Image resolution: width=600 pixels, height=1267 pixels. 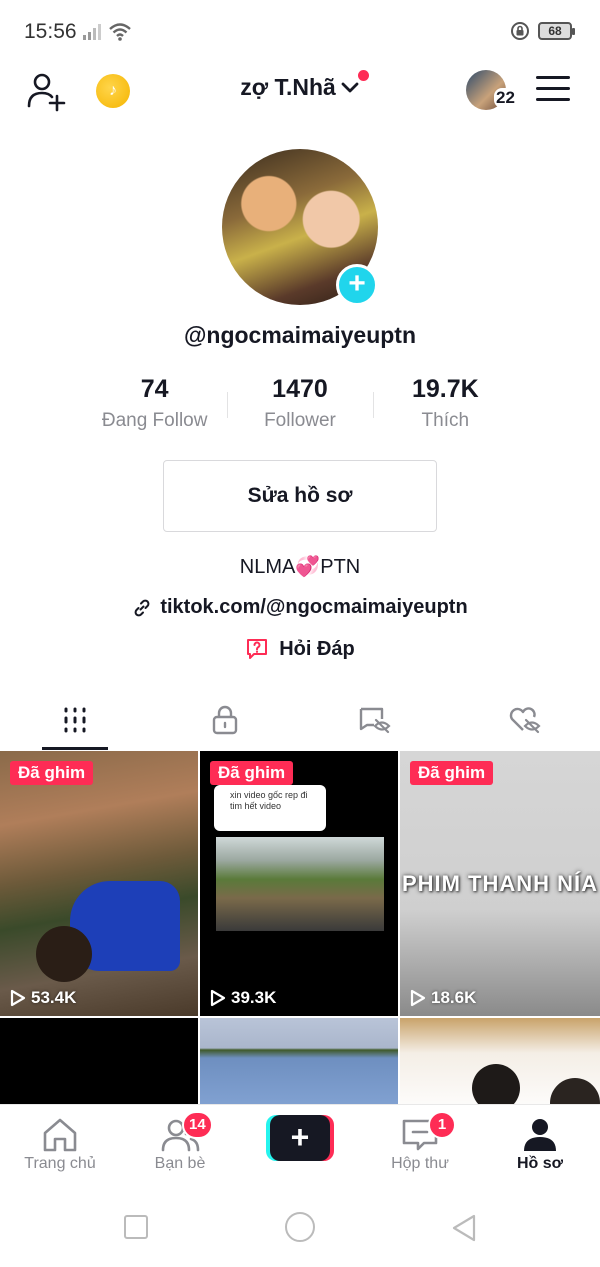 I want to click on account-switcher: zợ T.Nhã, so click(x=300, y=85).